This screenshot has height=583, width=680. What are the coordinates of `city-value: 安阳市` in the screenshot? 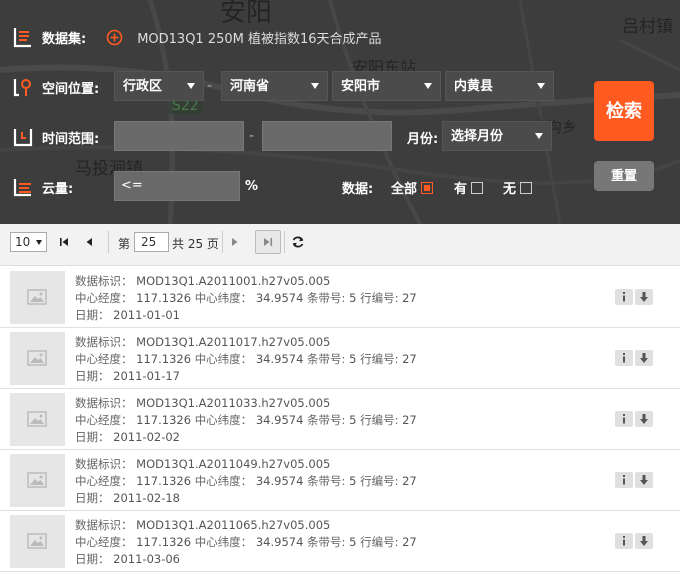 It's located at (361, 86).